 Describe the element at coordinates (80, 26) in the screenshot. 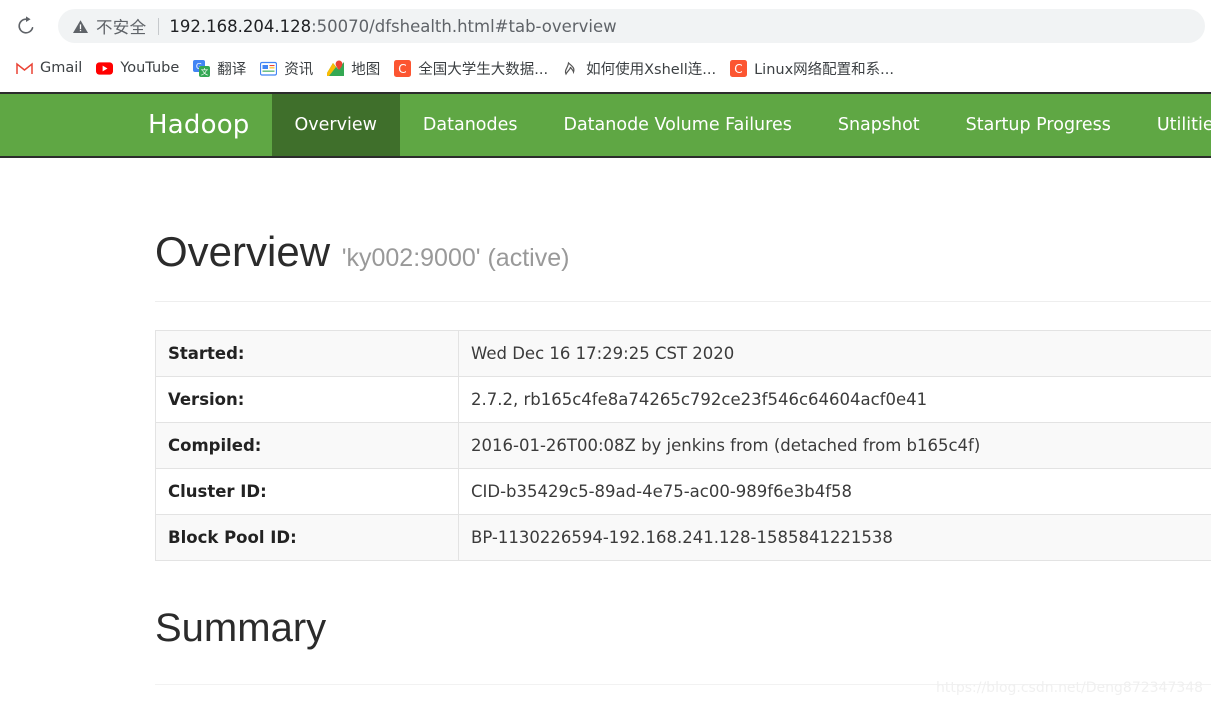

I see `warning-triangle-icon` at that location.